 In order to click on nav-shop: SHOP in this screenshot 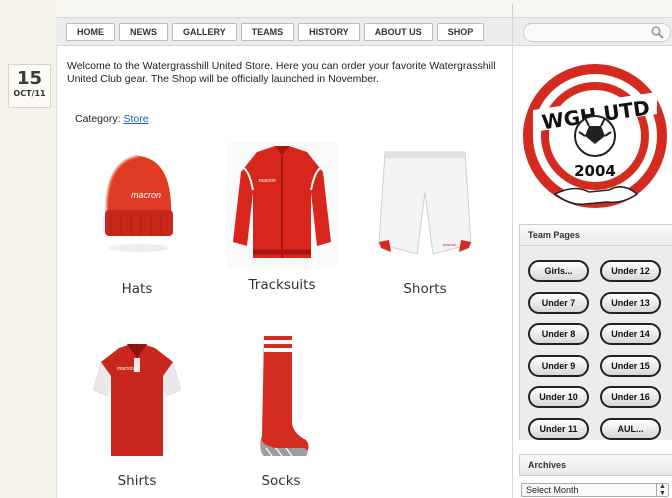, I will do `click(460, 32)`.